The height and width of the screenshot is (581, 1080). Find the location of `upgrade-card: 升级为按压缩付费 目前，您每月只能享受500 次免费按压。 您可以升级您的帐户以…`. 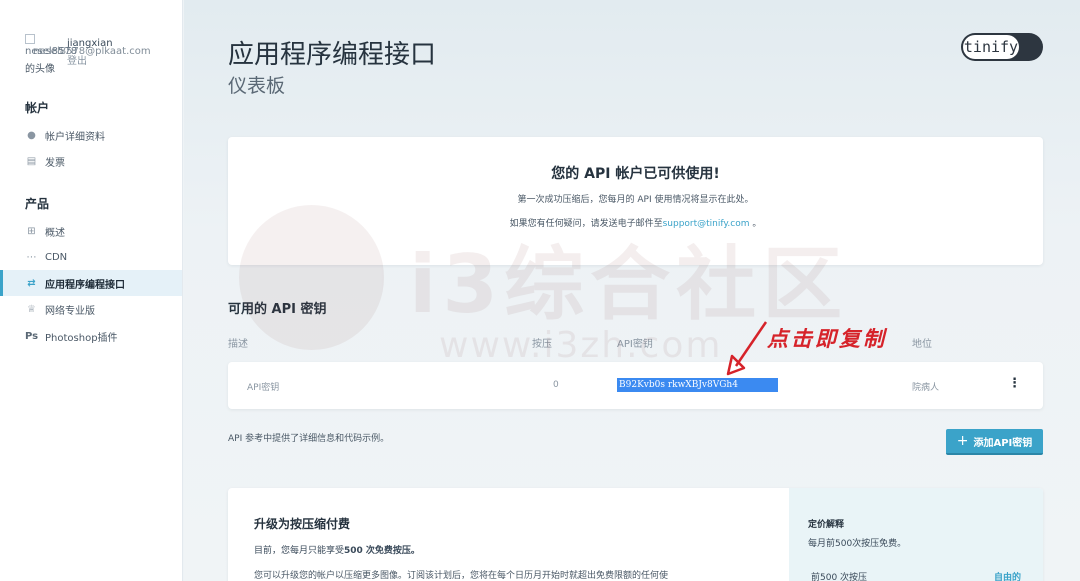

upgrade-card: 升级为按压缩付费 目前，您每月只能享受500 次免费按压。 您可以升级您的帐户以… is located at coordinates (635, 534).